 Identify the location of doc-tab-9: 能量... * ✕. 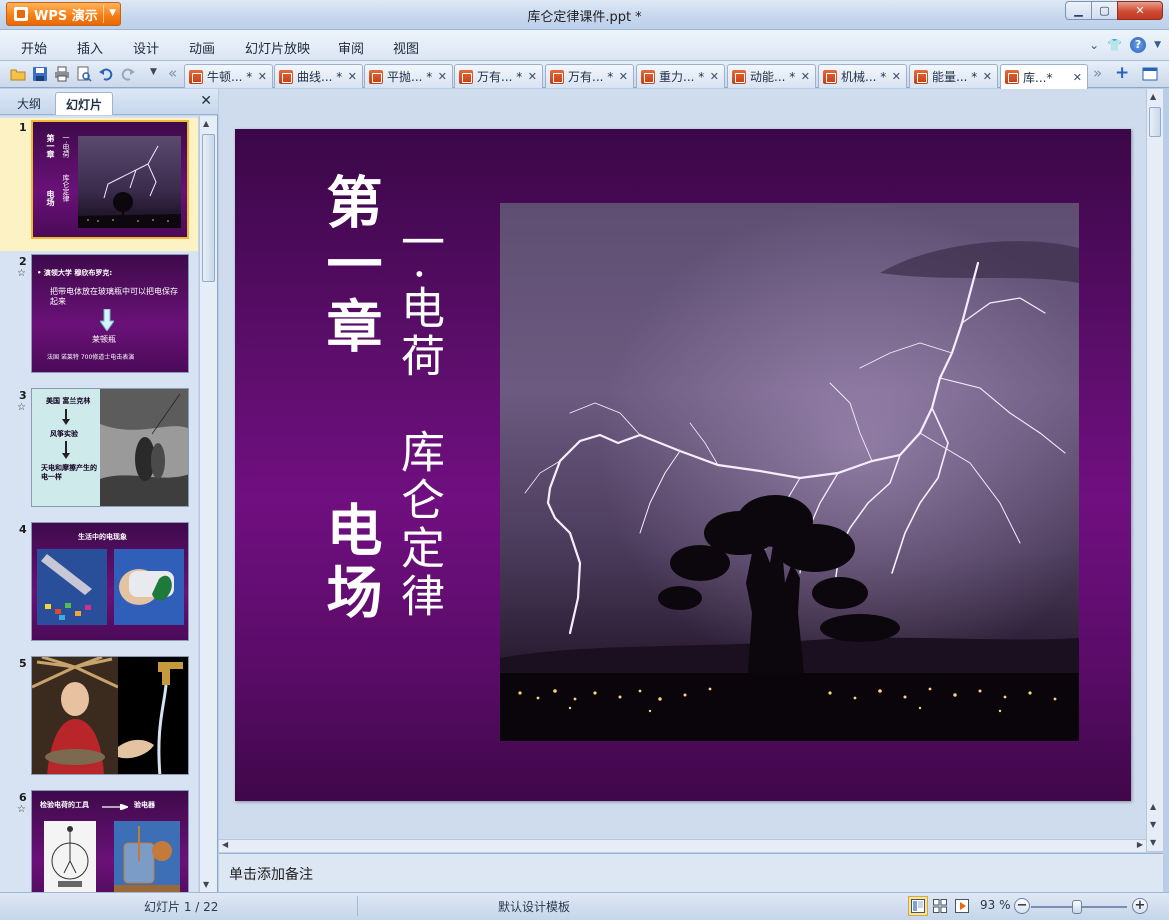
(953, 76).